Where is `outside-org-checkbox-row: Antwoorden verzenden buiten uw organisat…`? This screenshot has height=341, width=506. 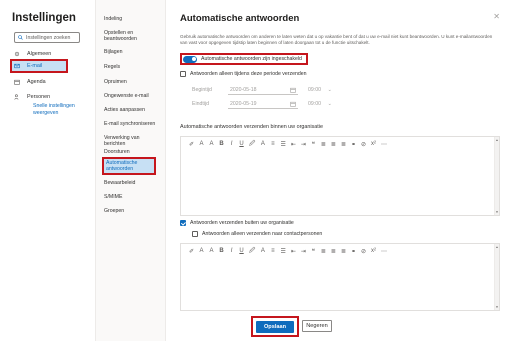 outside-org-checkbox-row: Antwoorden verzenden buiten uw organisat… is located at coordinates (237, 223).